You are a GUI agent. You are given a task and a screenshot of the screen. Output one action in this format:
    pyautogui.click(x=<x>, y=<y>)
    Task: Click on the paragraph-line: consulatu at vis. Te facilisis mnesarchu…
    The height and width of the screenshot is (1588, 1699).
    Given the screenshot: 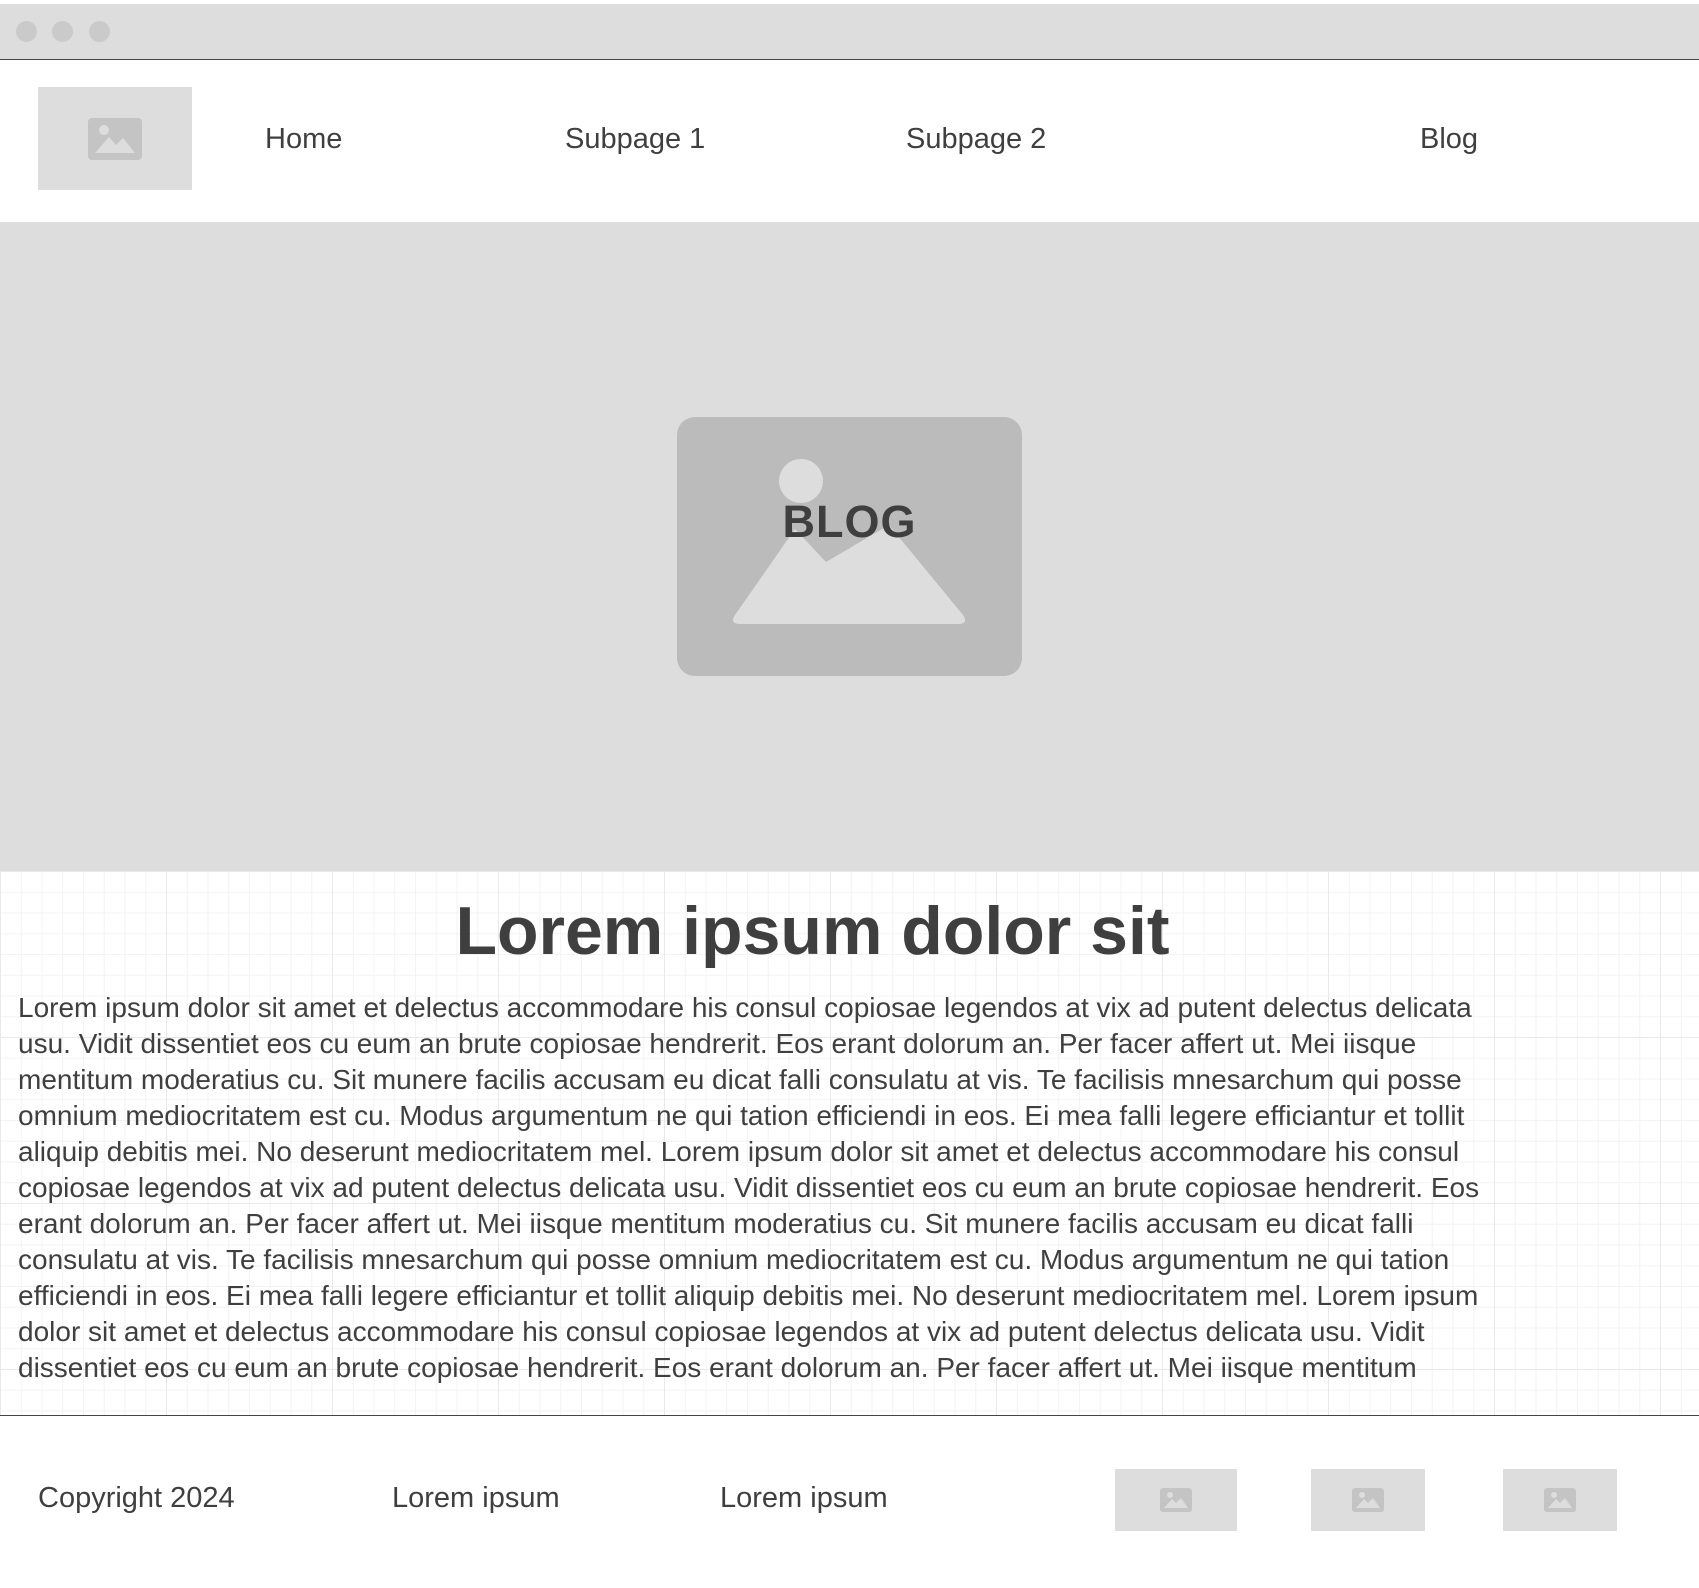 What is the action you would take?
    pyautogui.click(x=734, y=1259)
    